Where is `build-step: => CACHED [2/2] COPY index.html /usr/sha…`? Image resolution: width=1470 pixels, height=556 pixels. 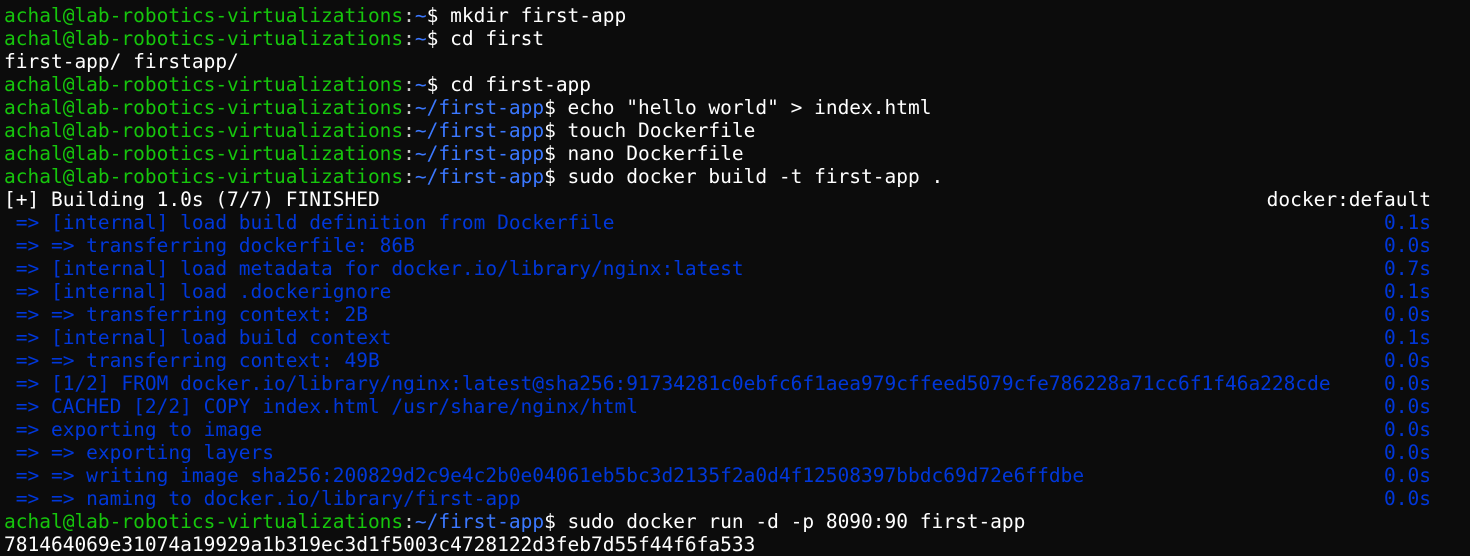 build-step: => CACHED [2/2] COPY index.html /usr/sha… is located at coordinates (737, 406).